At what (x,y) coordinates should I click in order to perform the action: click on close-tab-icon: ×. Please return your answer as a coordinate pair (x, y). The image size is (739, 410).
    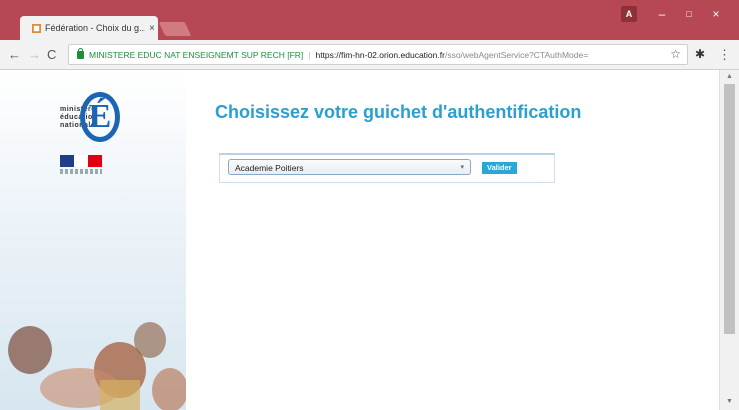
    Looking at the image, I should click on (152, 28).